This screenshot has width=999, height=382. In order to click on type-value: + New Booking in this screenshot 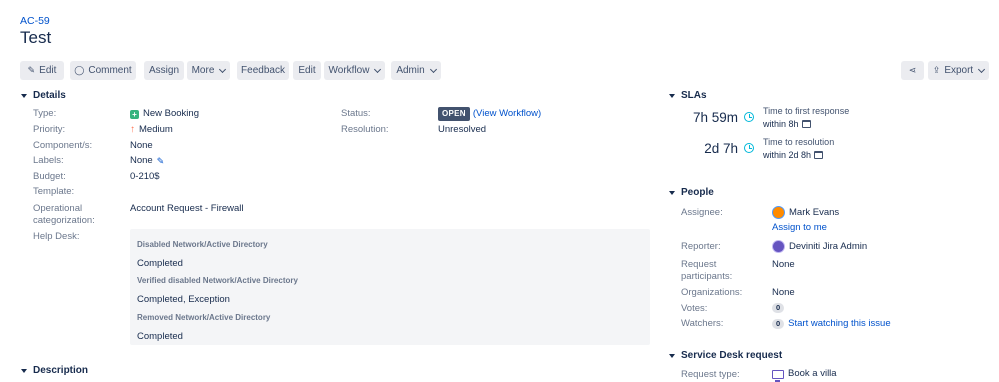, I will do `click(164, 114)`.